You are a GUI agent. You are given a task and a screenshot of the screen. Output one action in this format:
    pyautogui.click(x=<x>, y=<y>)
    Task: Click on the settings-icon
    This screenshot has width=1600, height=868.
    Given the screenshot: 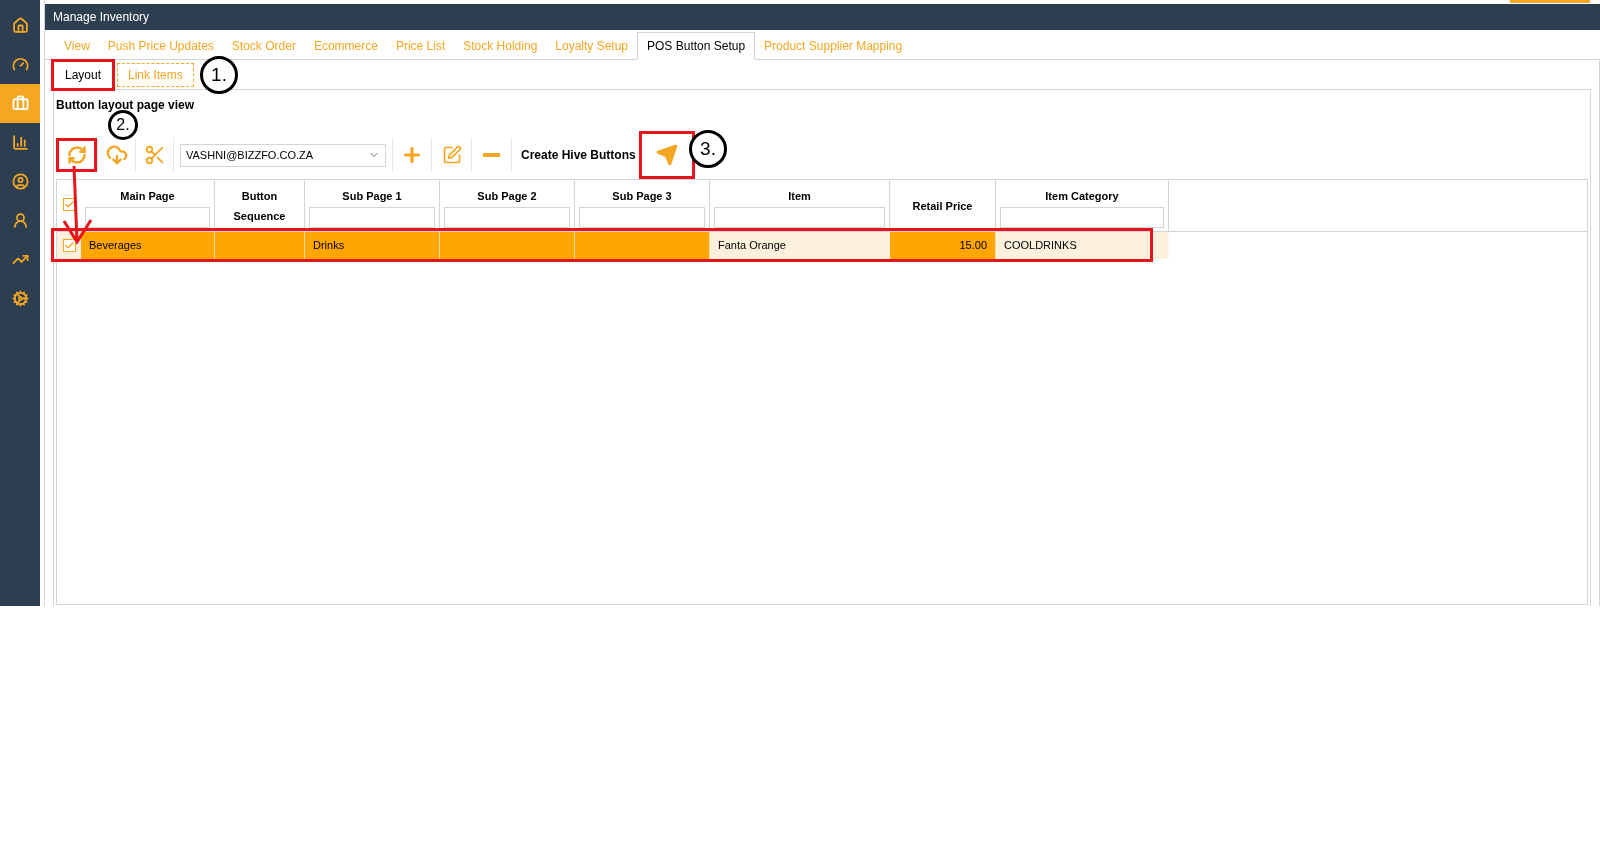 What is the action you would take?
    pyautogui.click(x=20, y=298)
    